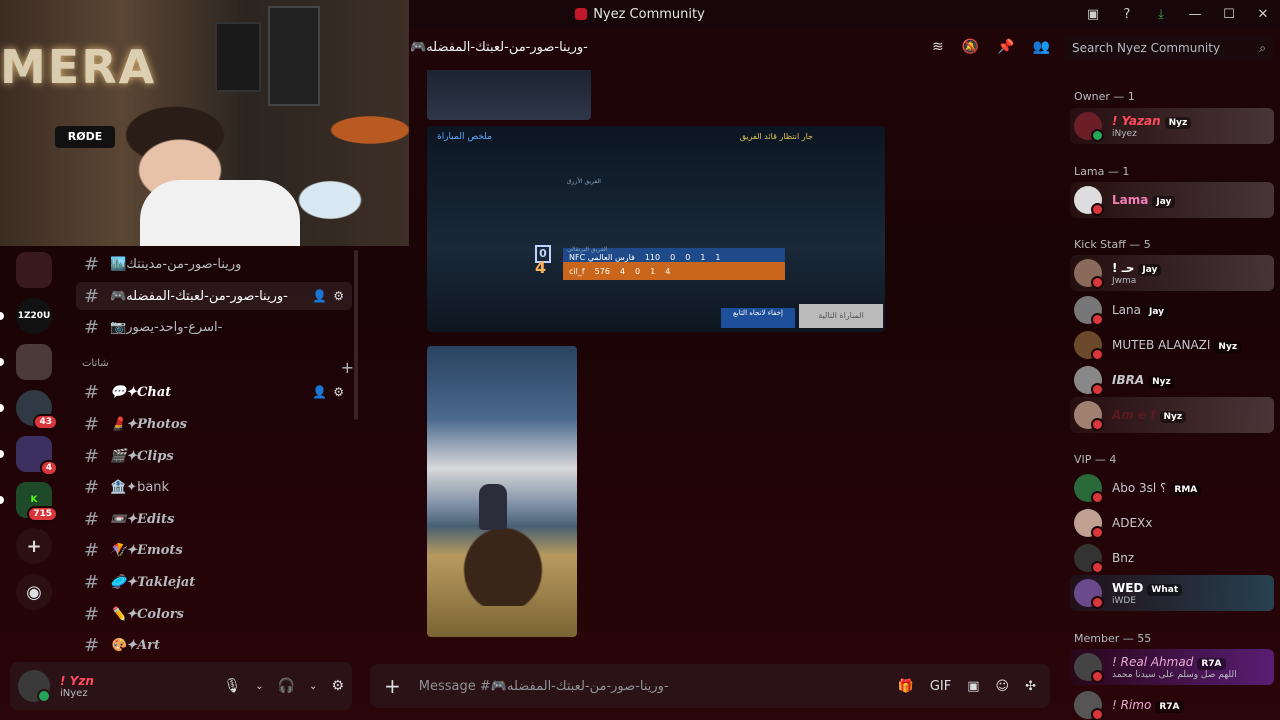  What do you see at coordinates (29, 456) in the screenshot?
I see `server-folder: 4` at bounding box center [29, 456].